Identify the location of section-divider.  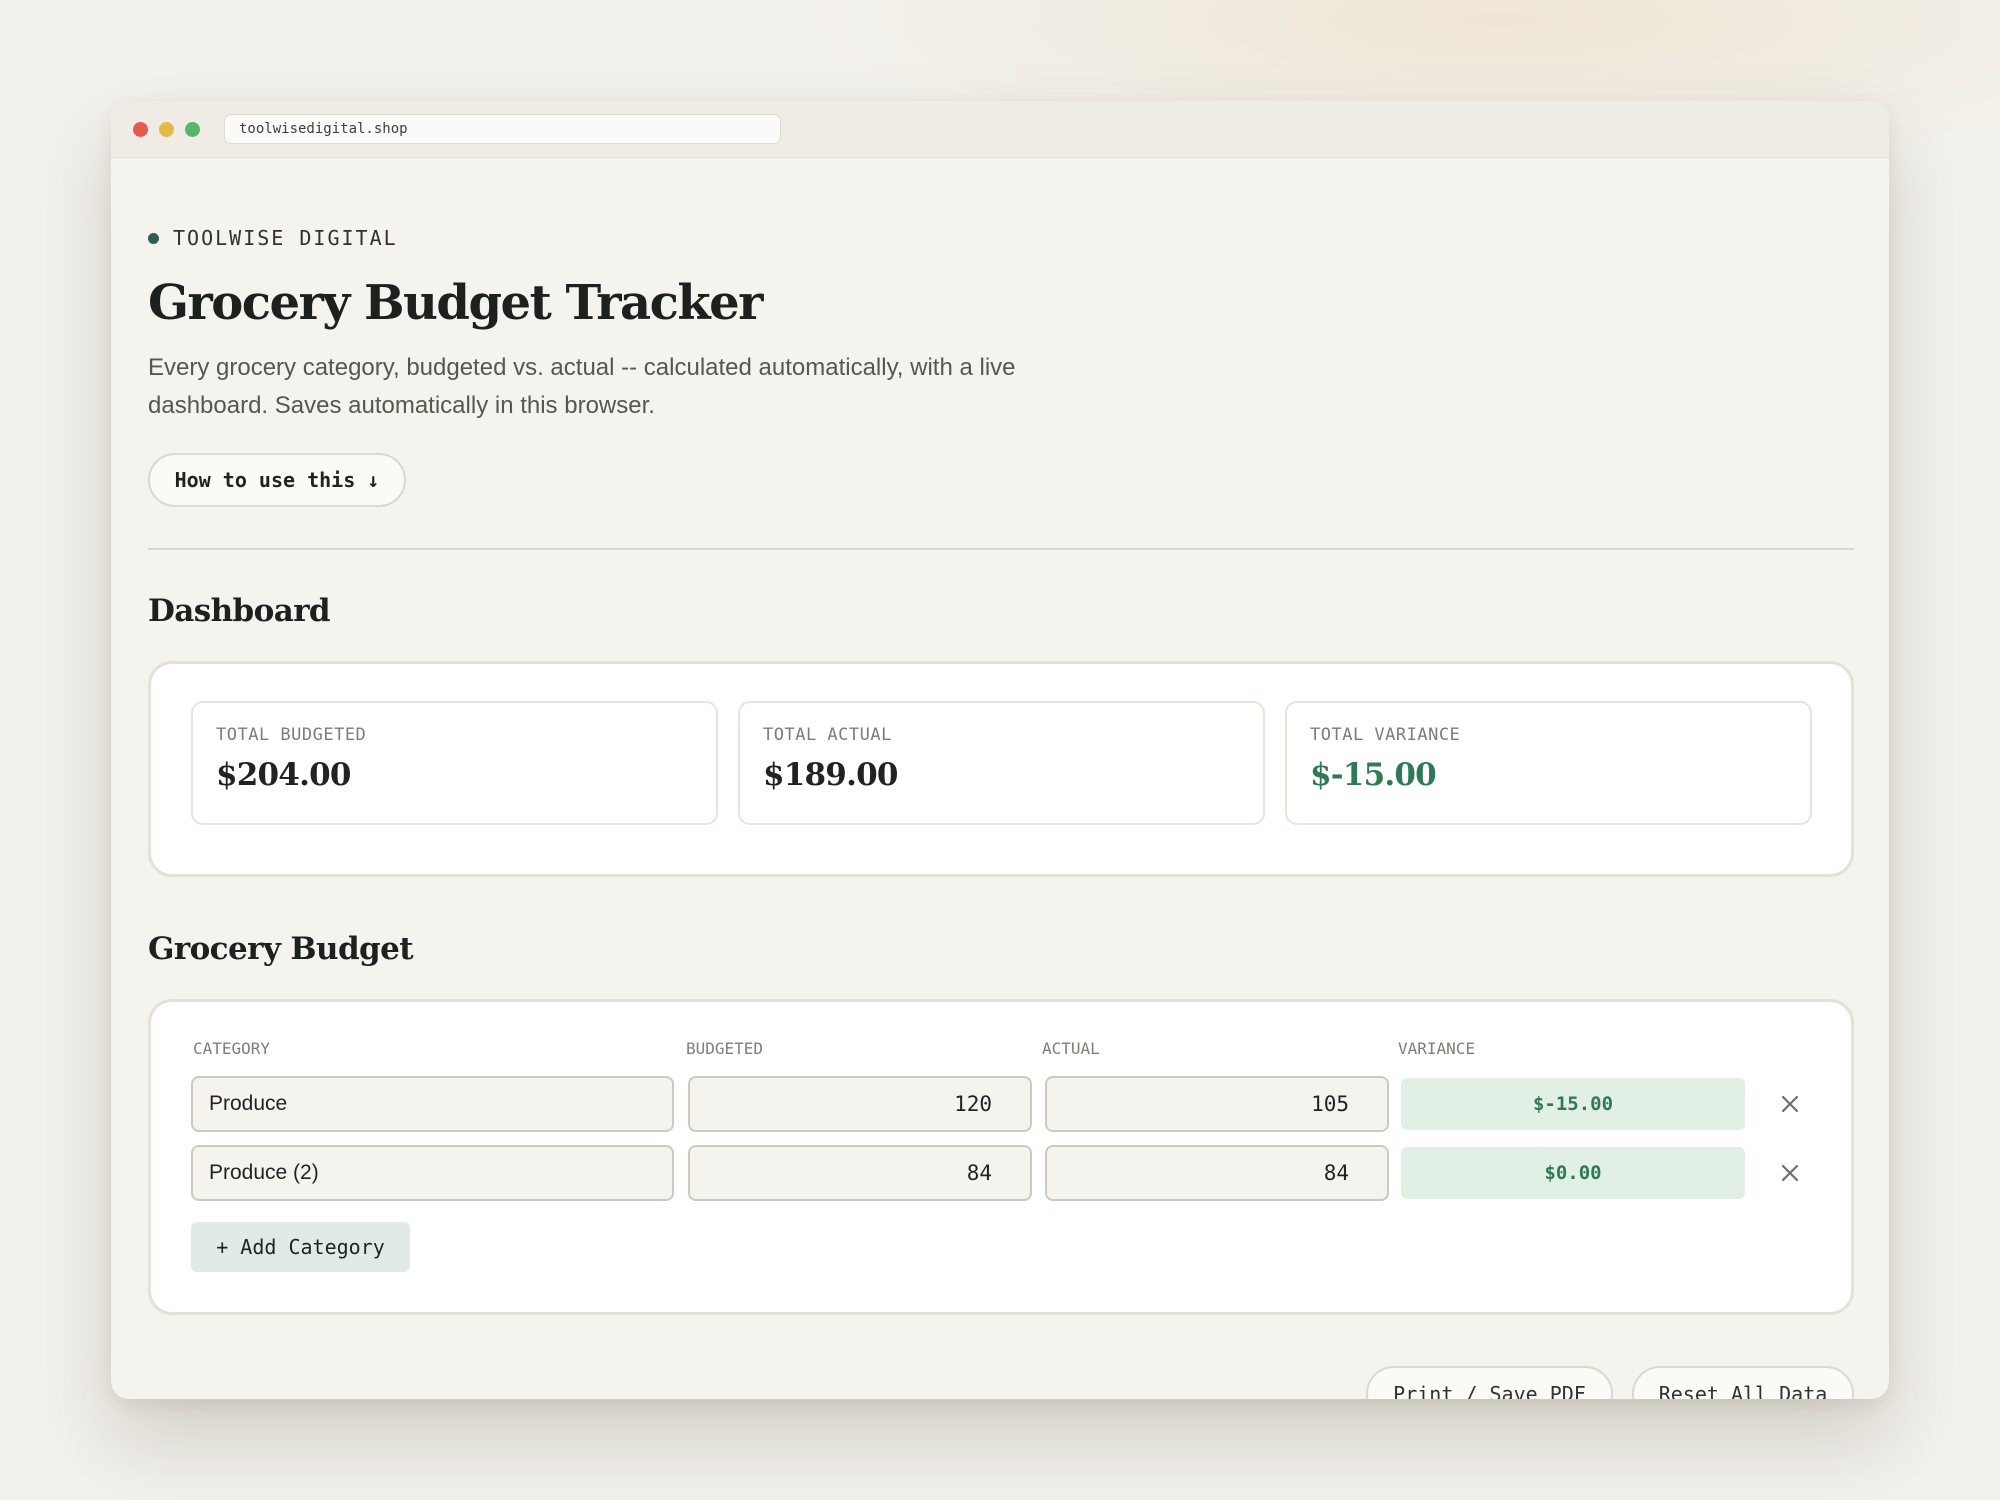
(1001, 549).